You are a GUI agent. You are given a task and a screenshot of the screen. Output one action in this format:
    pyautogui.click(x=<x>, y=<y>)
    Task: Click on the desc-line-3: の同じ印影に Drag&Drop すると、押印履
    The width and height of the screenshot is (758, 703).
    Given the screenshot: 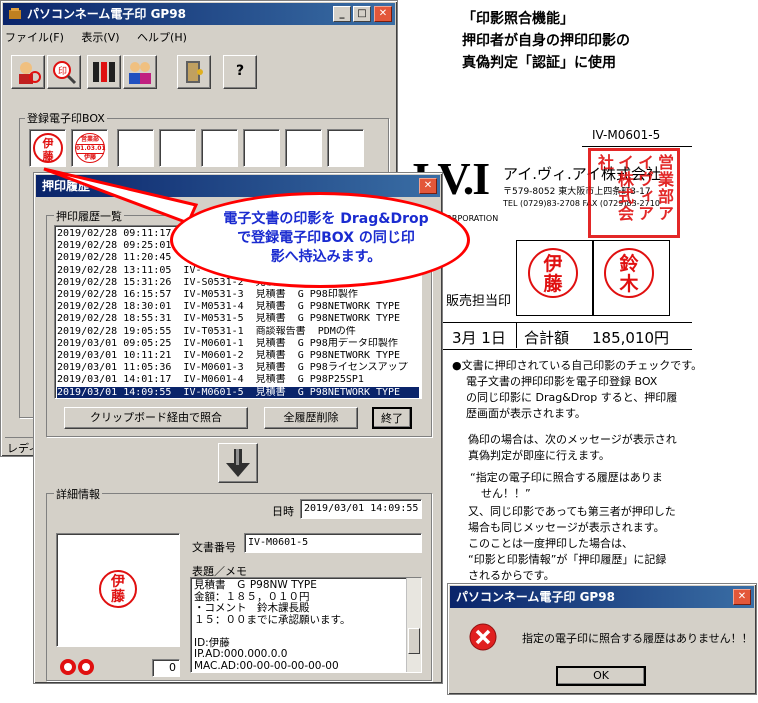 What is the action you would take?
    pyautogui.click(x=572, y=397)
    